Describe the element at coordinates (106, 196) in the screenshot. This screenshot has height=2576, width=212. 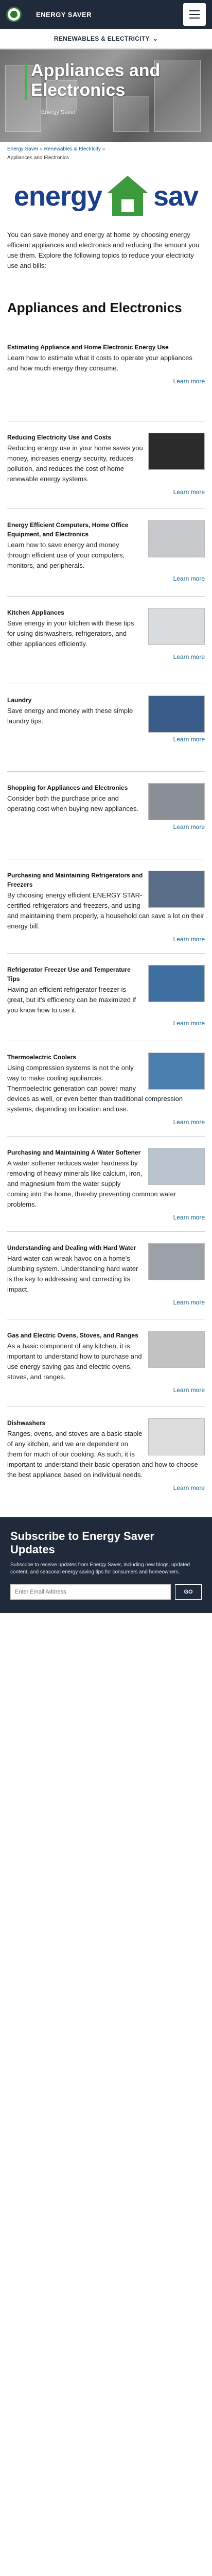
I see `energy-saver-logo: energy sav` at that location.